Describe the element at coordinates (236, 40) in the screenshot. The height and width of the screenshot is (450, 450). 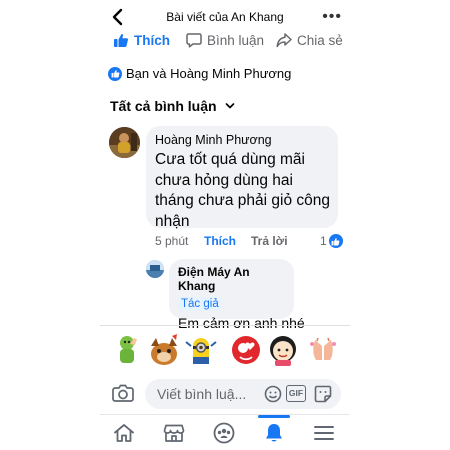
I see `comment-label: Bình luận` at that location.